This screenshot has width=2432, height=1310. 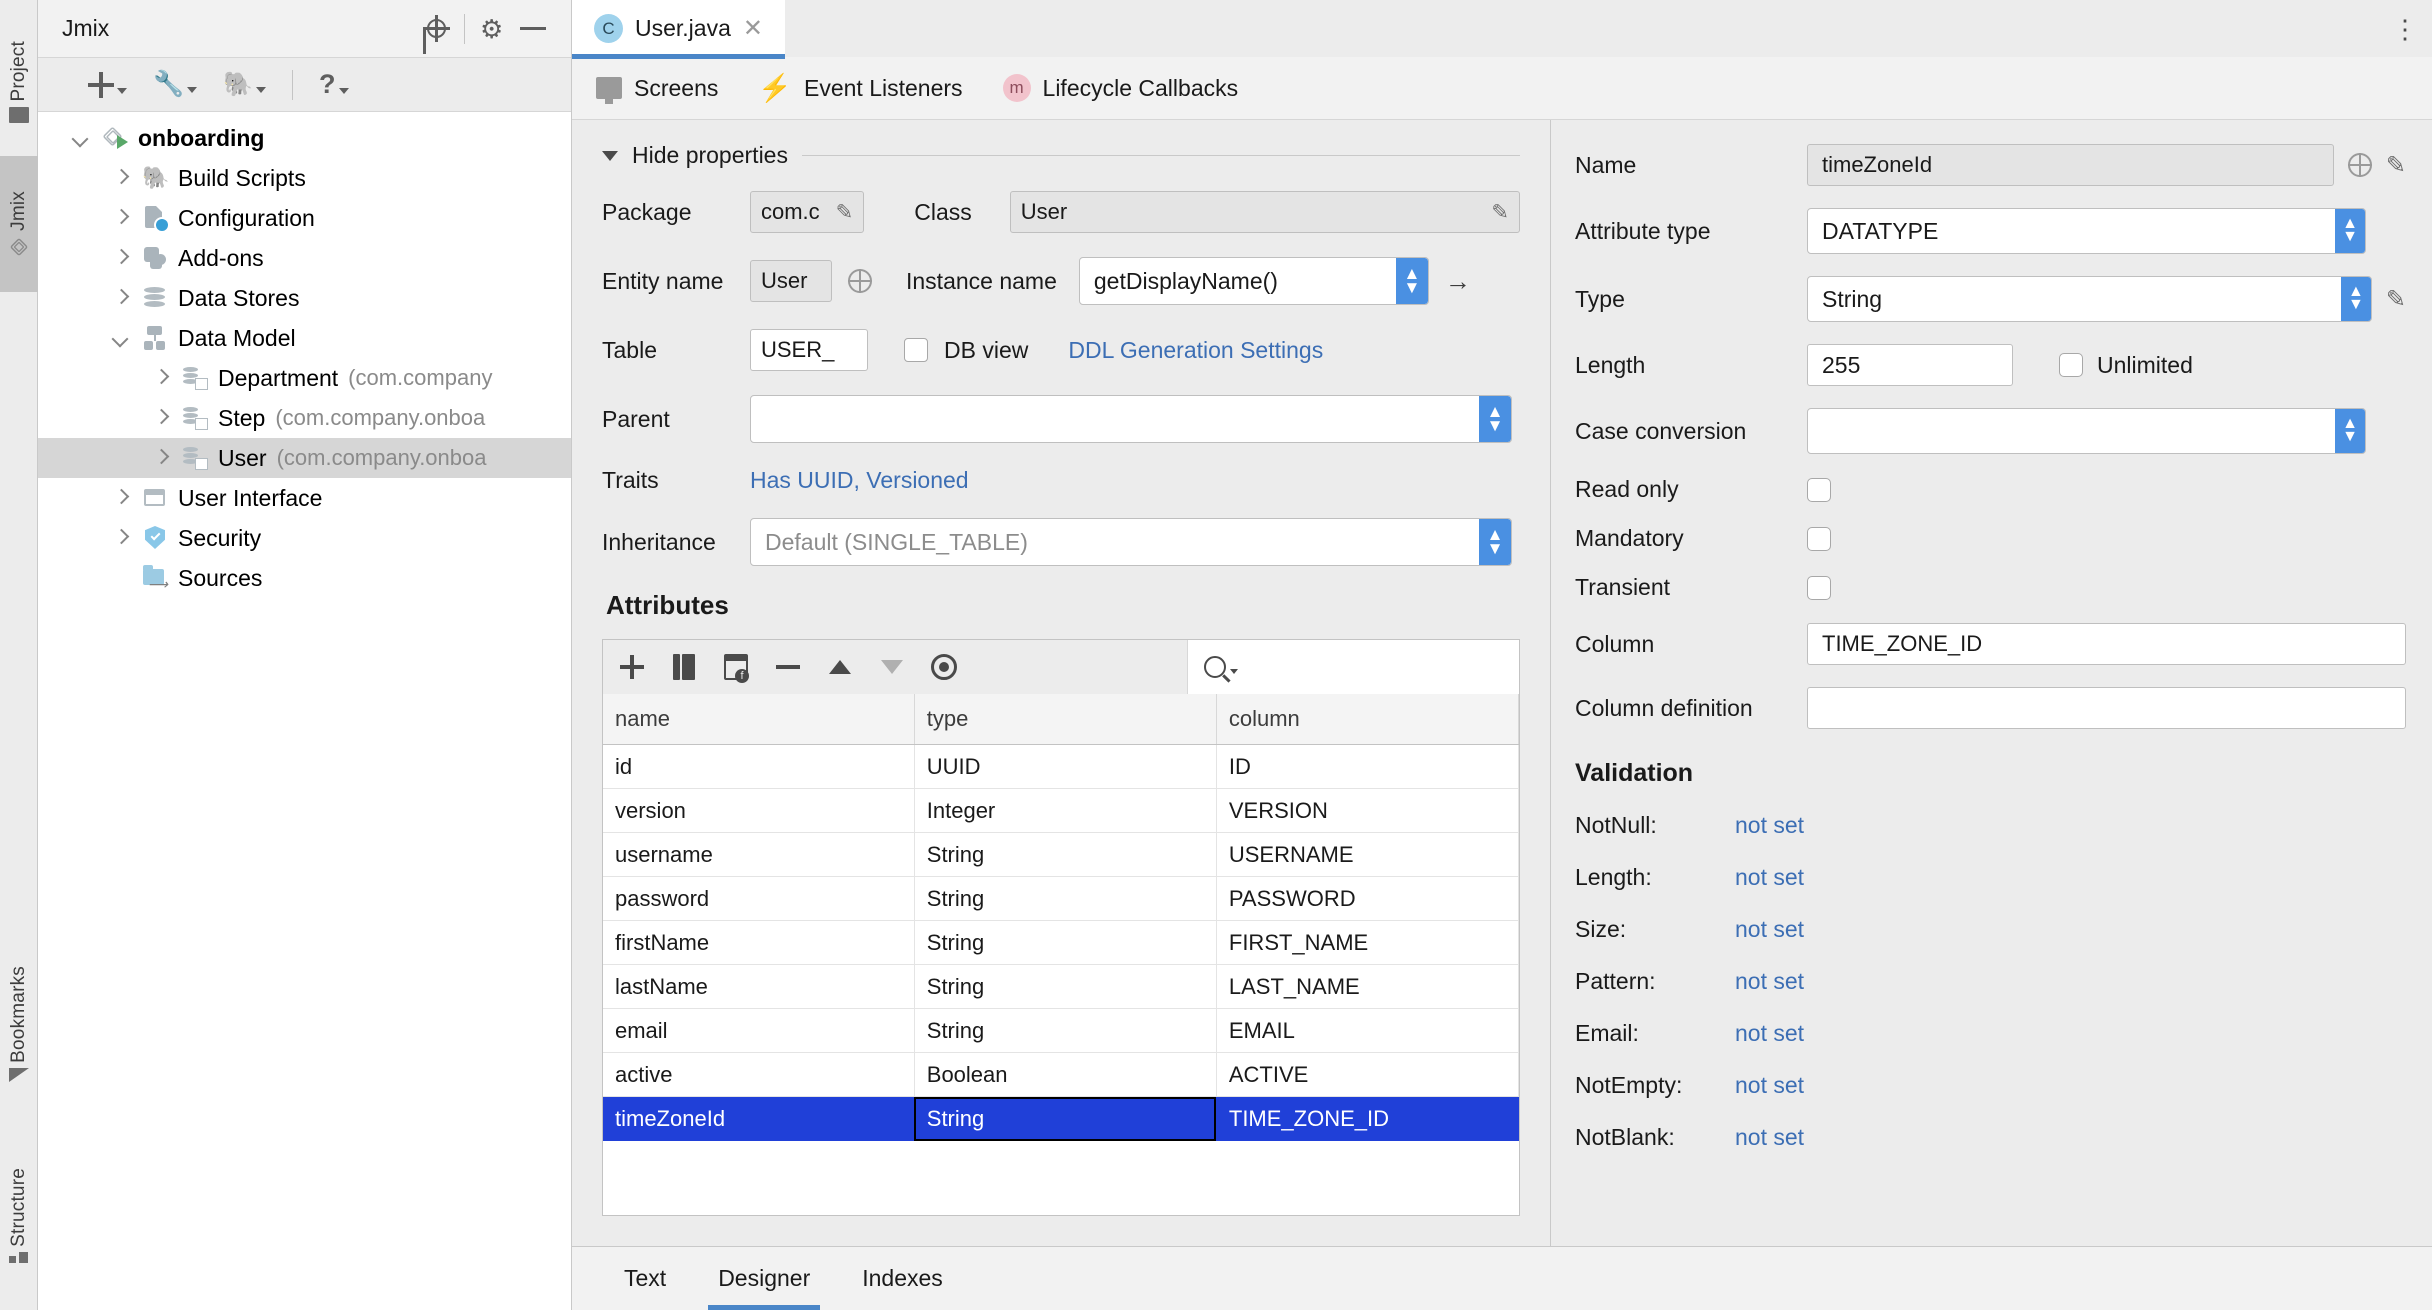 I want to click on view-button, so click(x=944, y=667).